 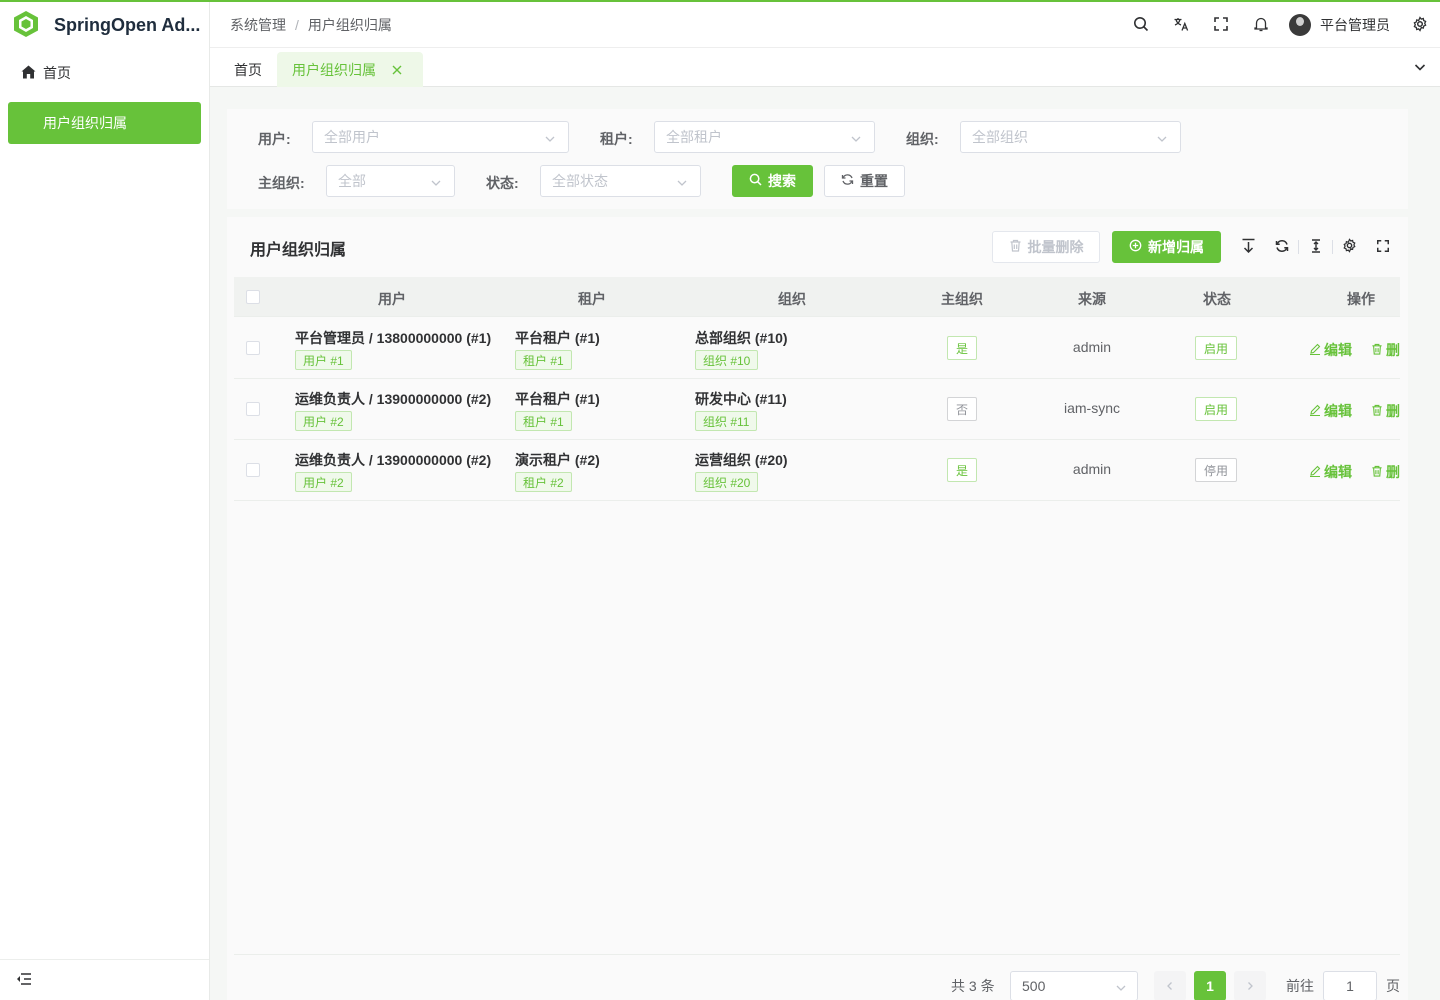 I want to click on column-header-main-org: 主组织, so click(x=962, y=299).